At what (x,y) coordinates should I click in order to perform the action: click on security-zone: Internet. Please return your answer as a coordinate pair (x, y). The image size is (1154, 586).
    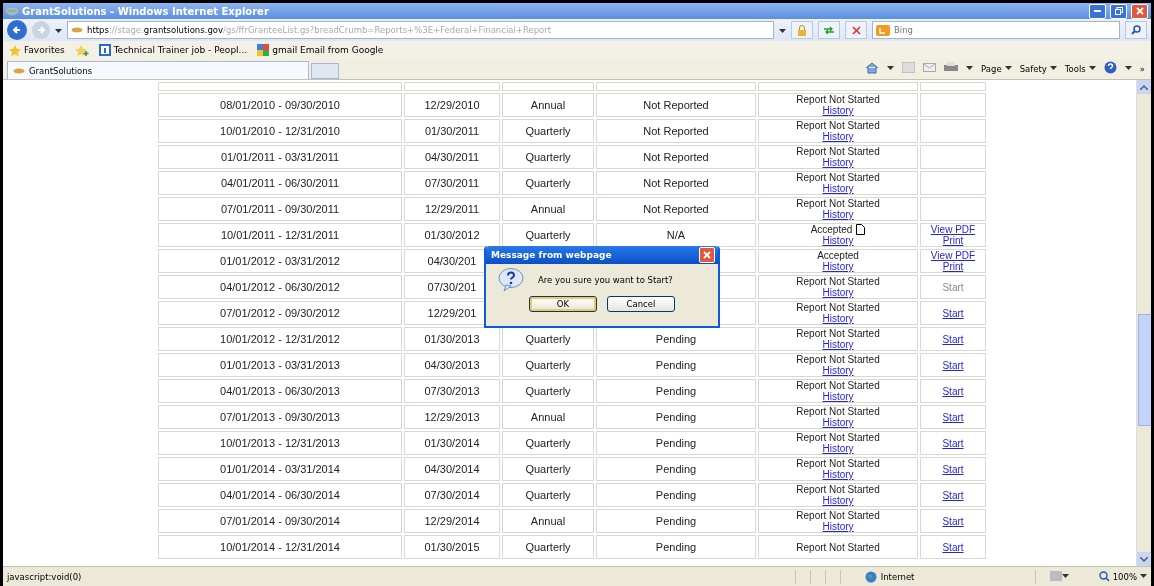
    Looking at the image, I should click on (949, 576).